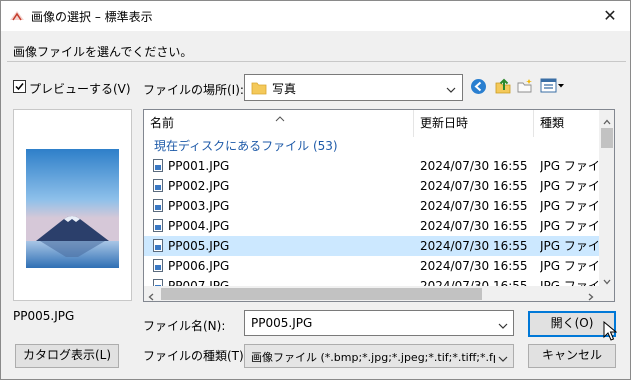 Image resolution: width=631 pixels, height=380 pixels. I want to click on column-header-type: 種類, so click(552, 123).